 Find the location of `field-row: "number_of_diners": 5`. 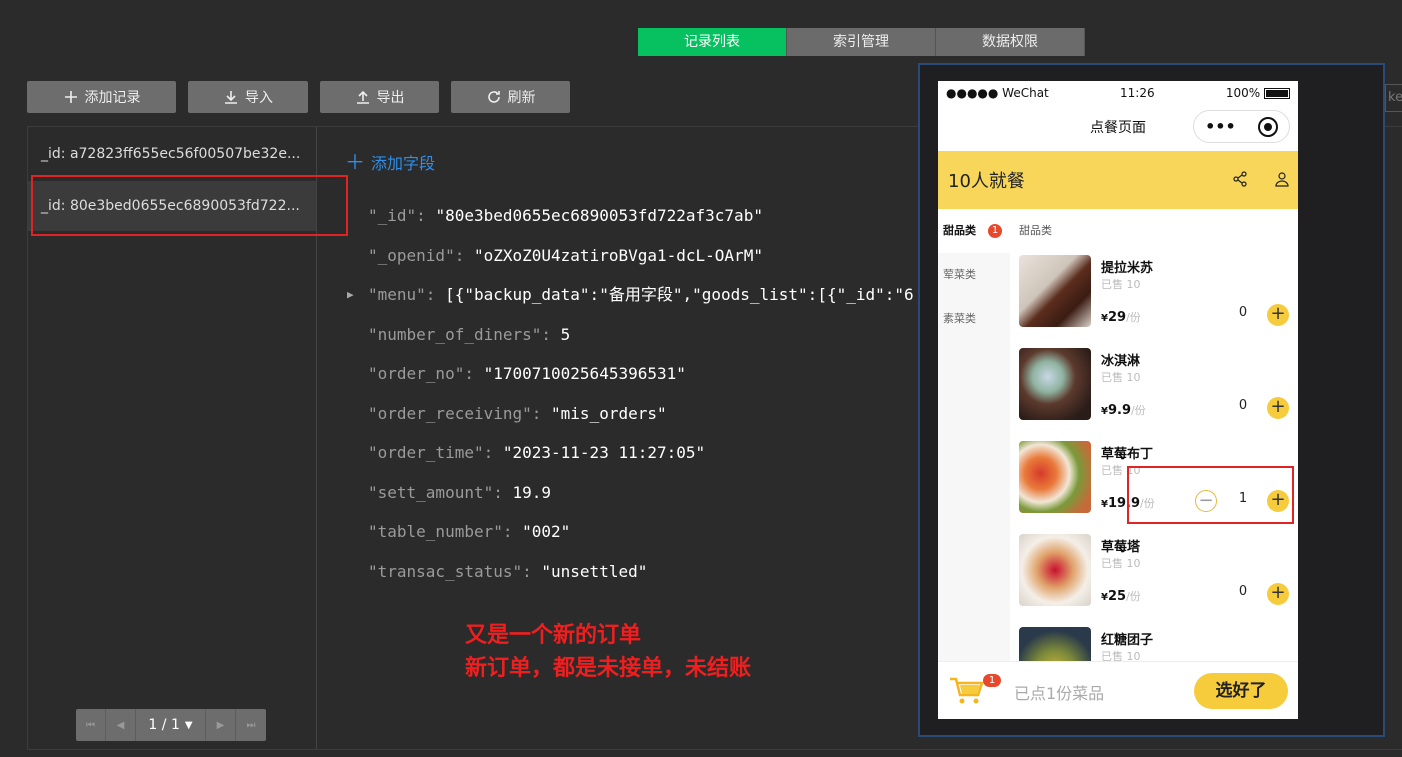

field-row: "number_of_diners": 5 is located at coordinates (630, 335).